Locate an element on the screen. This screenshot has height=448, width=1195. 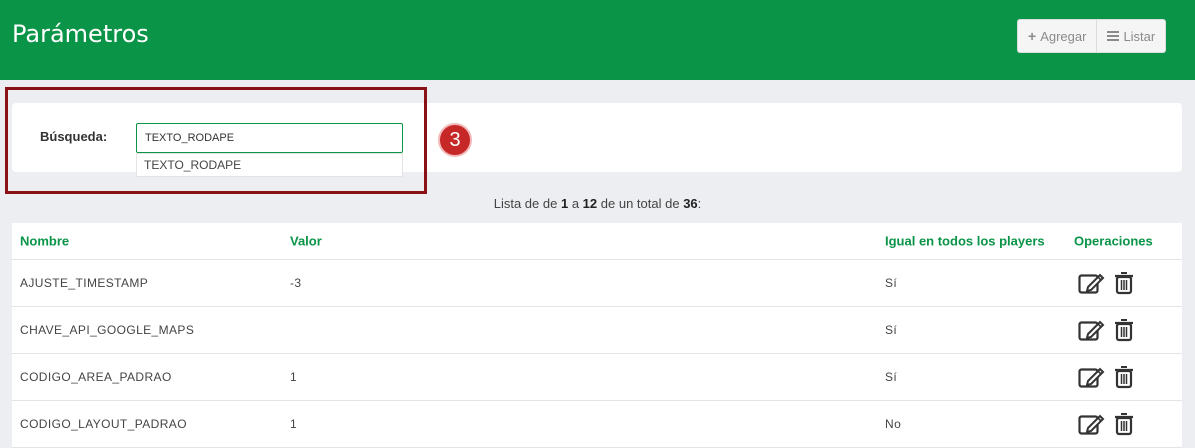
column-header-operaciones: Operaciones is located at coordinates (1113, 241).